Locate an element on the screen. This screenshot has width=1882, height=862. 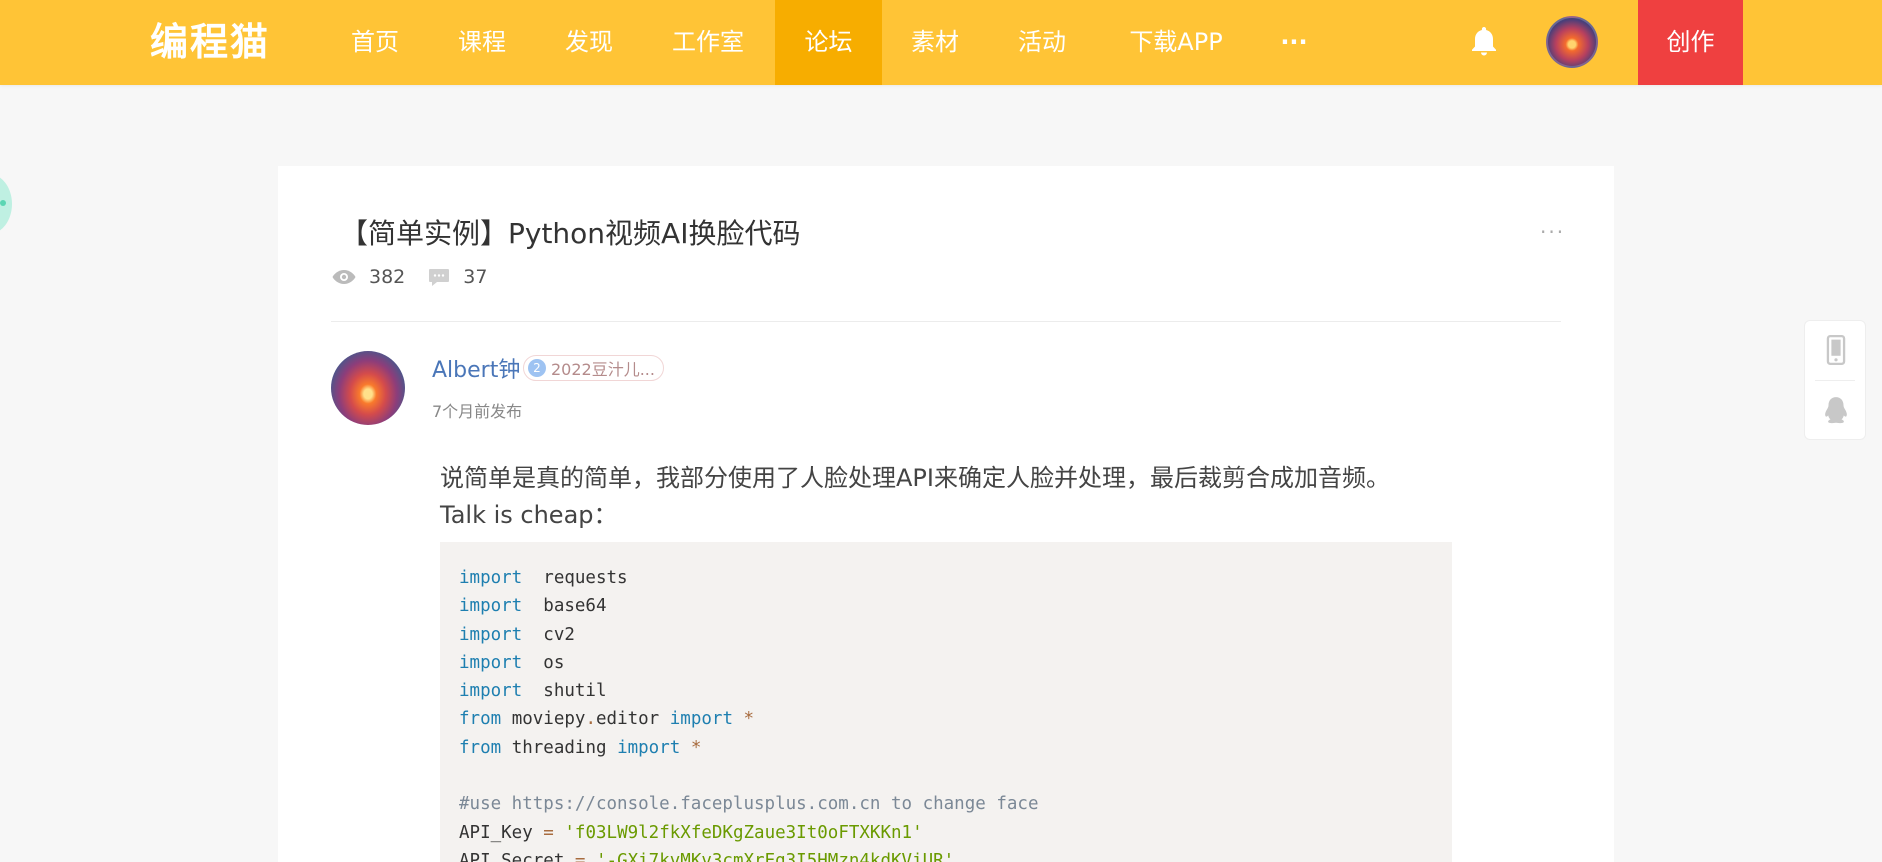
code-token: requests is located at coordinates (575, 578).